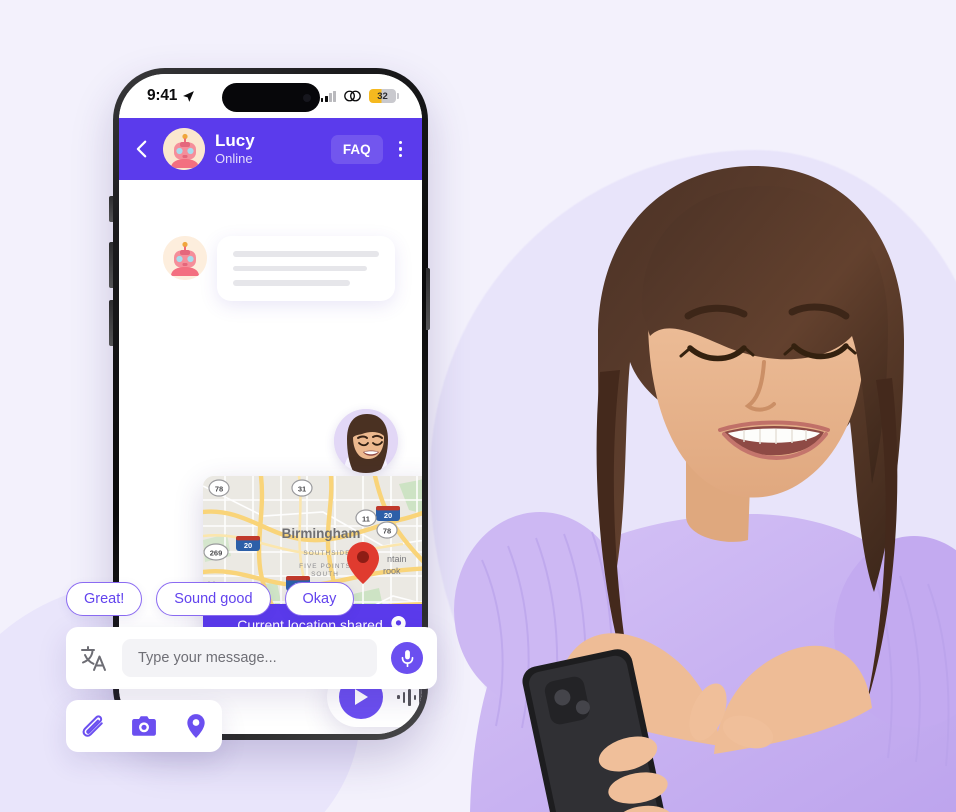  I want to click on location-pin-icon, so click(196, 726).